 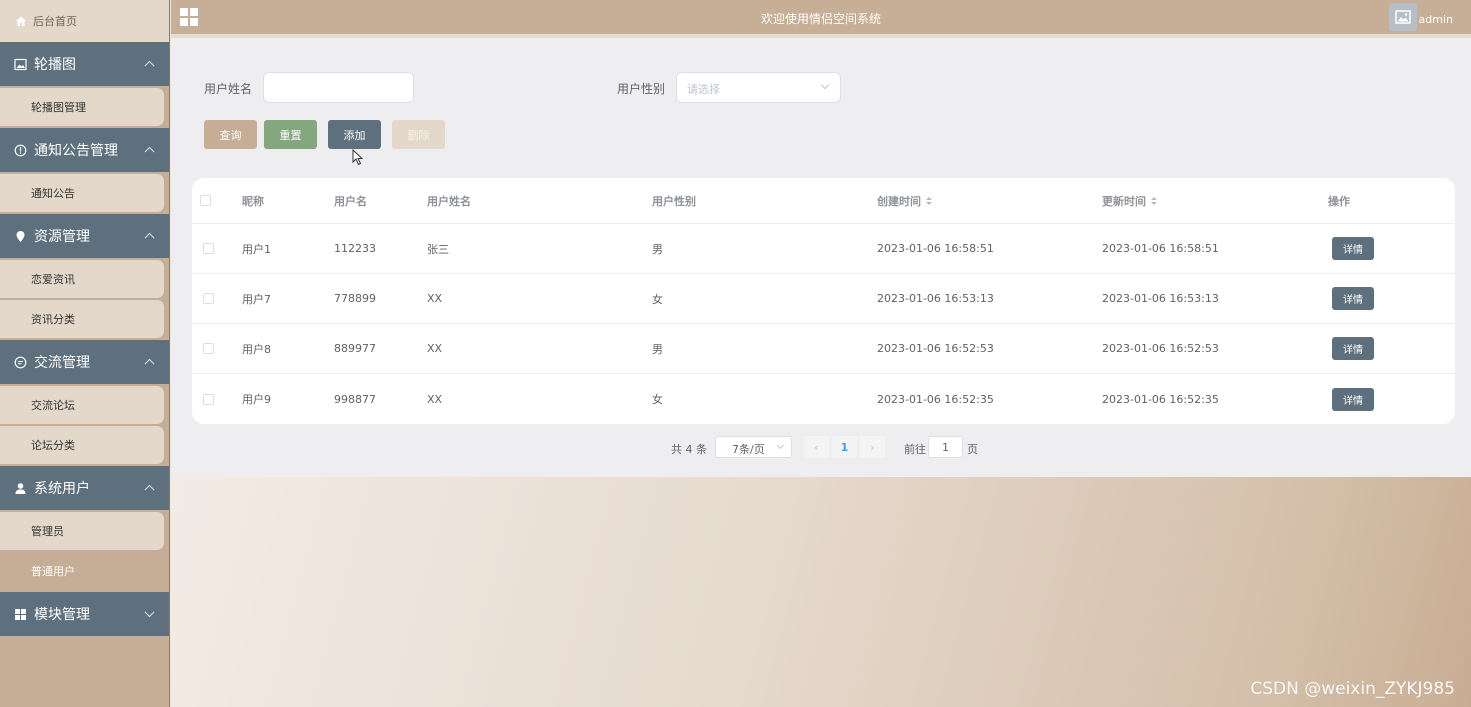 What do you see at coordinates (1436, 19) in the screenshot?
I see `user-name: admin` at bounding box center [1436, 19].